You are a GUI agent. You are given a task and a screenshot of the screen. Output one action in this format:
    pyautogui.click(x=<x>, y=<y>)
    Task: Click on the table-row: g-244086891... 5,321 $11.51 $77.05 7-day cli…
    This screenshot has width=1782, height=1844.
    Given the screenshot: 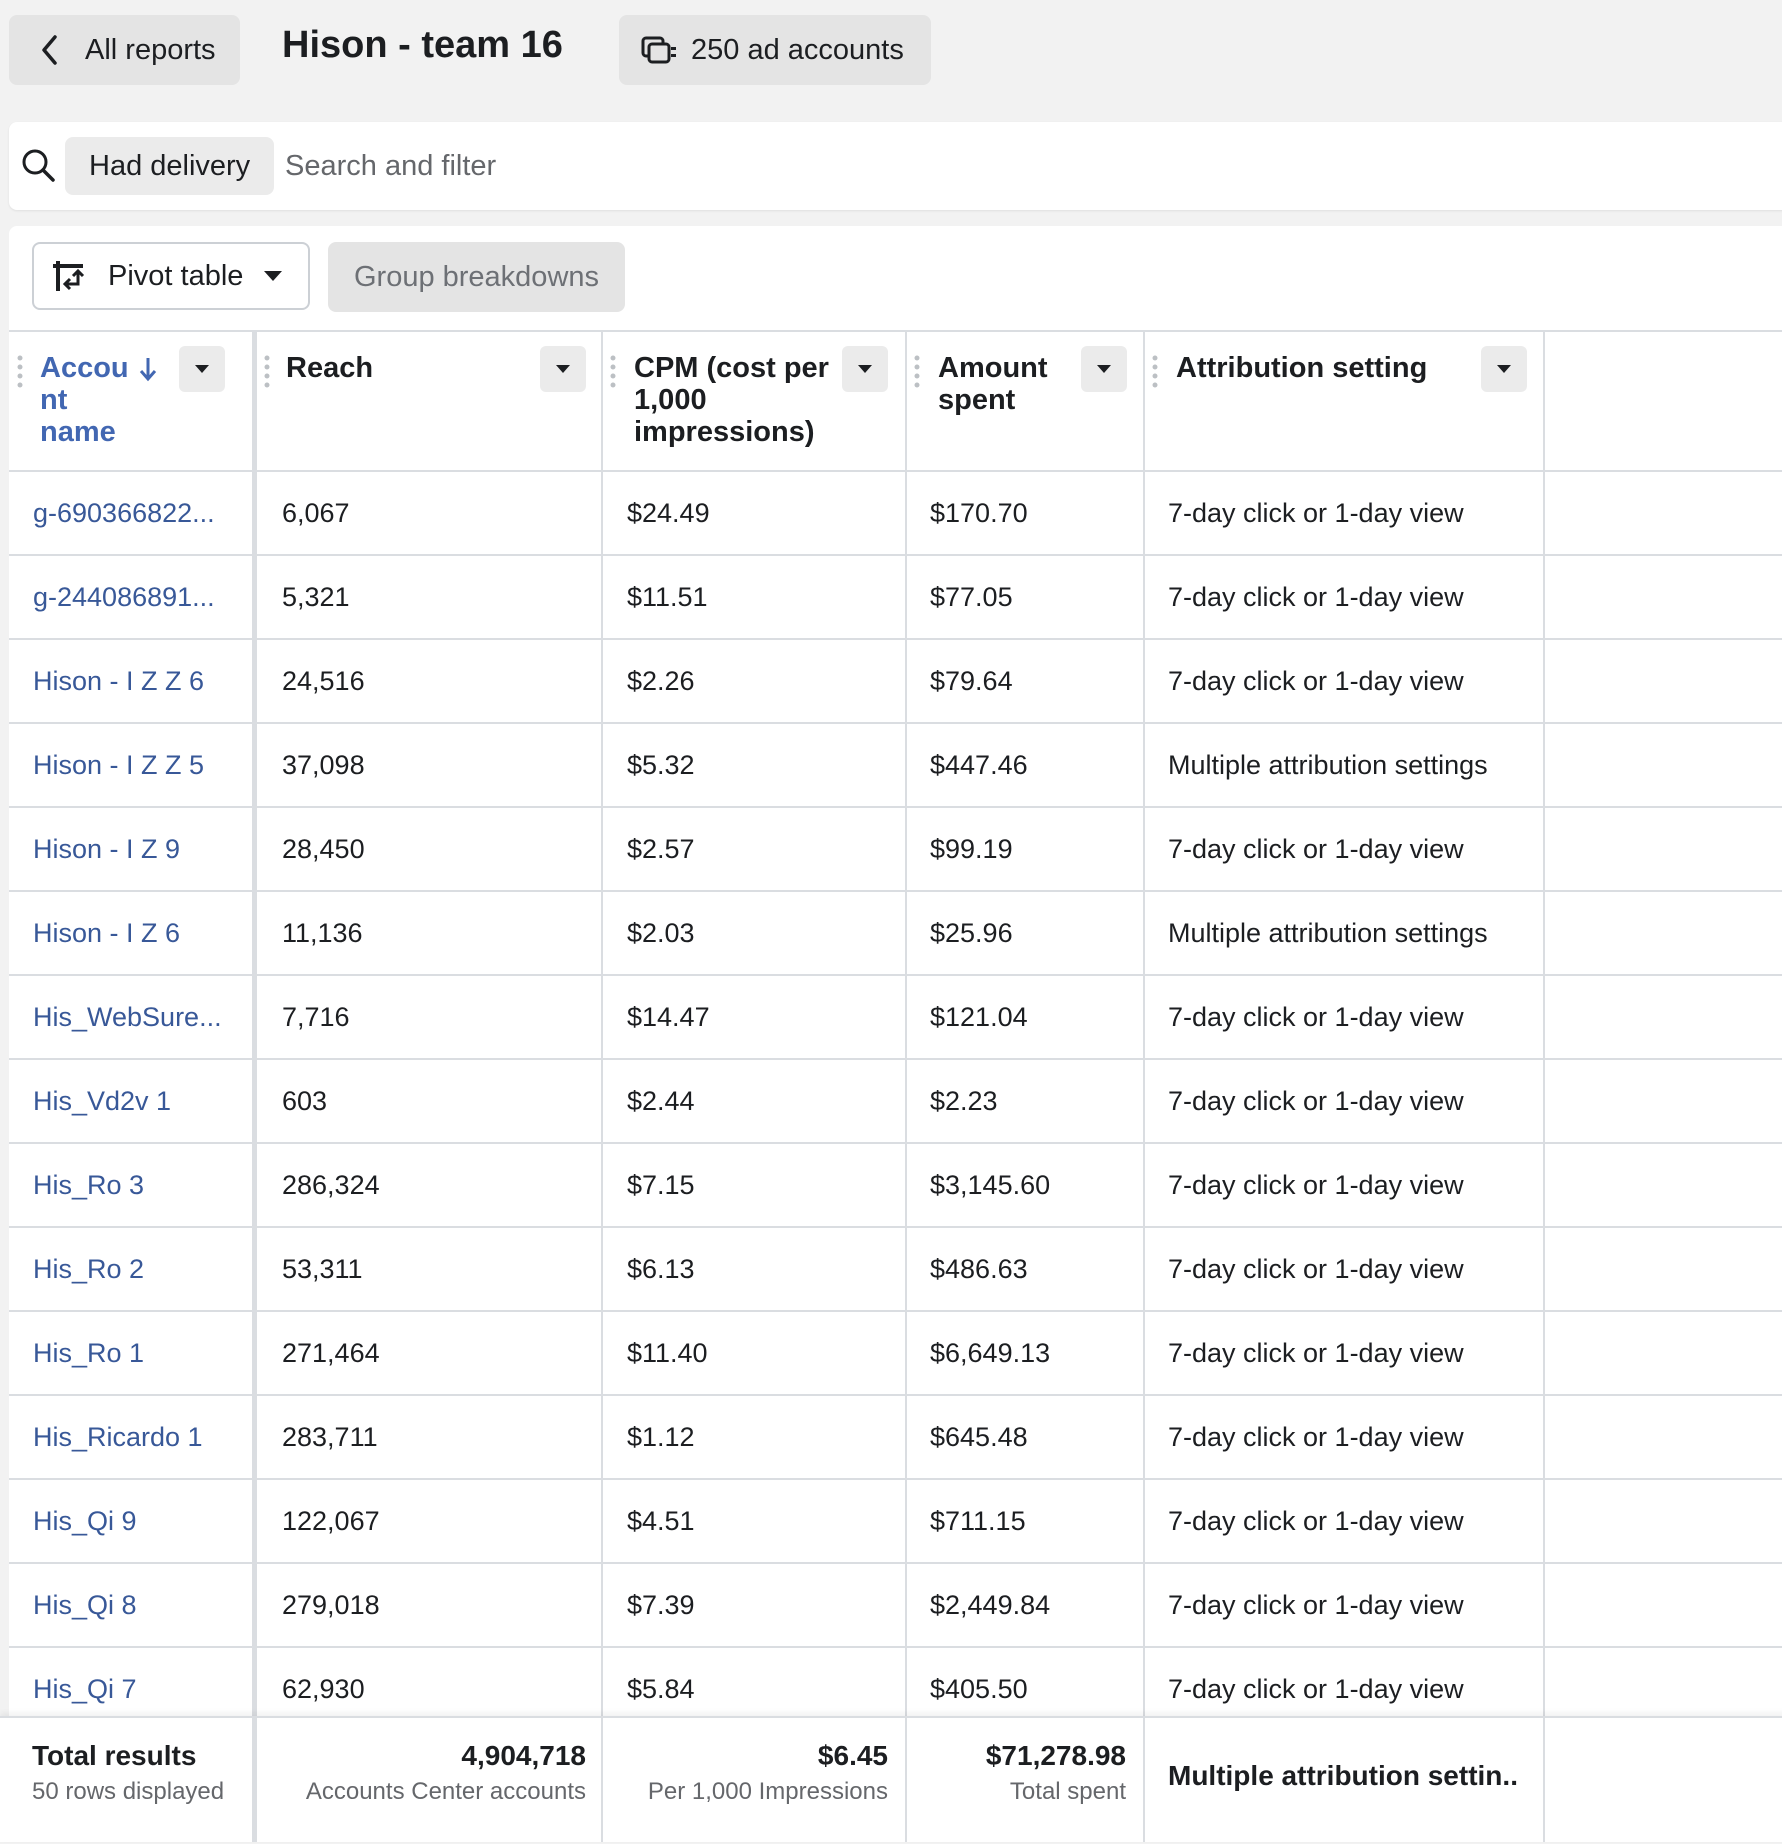 What is the action you would take?
    pyautogui.click(x=895, y=598)
    